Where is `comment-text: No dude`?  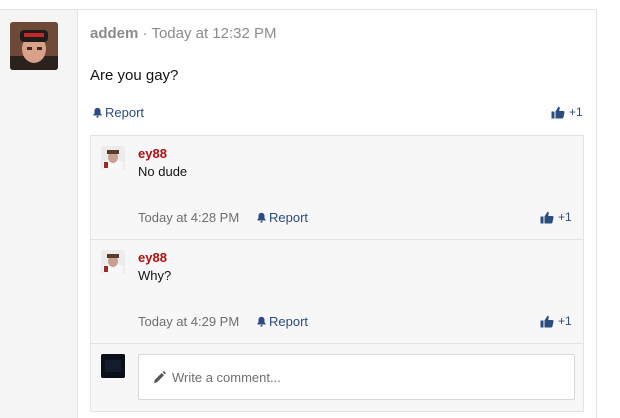 comment-text: No dude is located at coordinates (163, 171).